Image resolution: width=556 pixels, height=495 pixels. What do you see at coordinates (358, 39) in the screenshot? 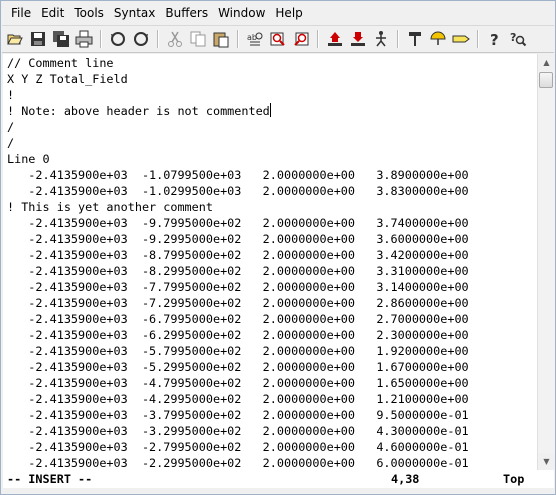
I see `save-session-icon` at bounding box center [358, 39].